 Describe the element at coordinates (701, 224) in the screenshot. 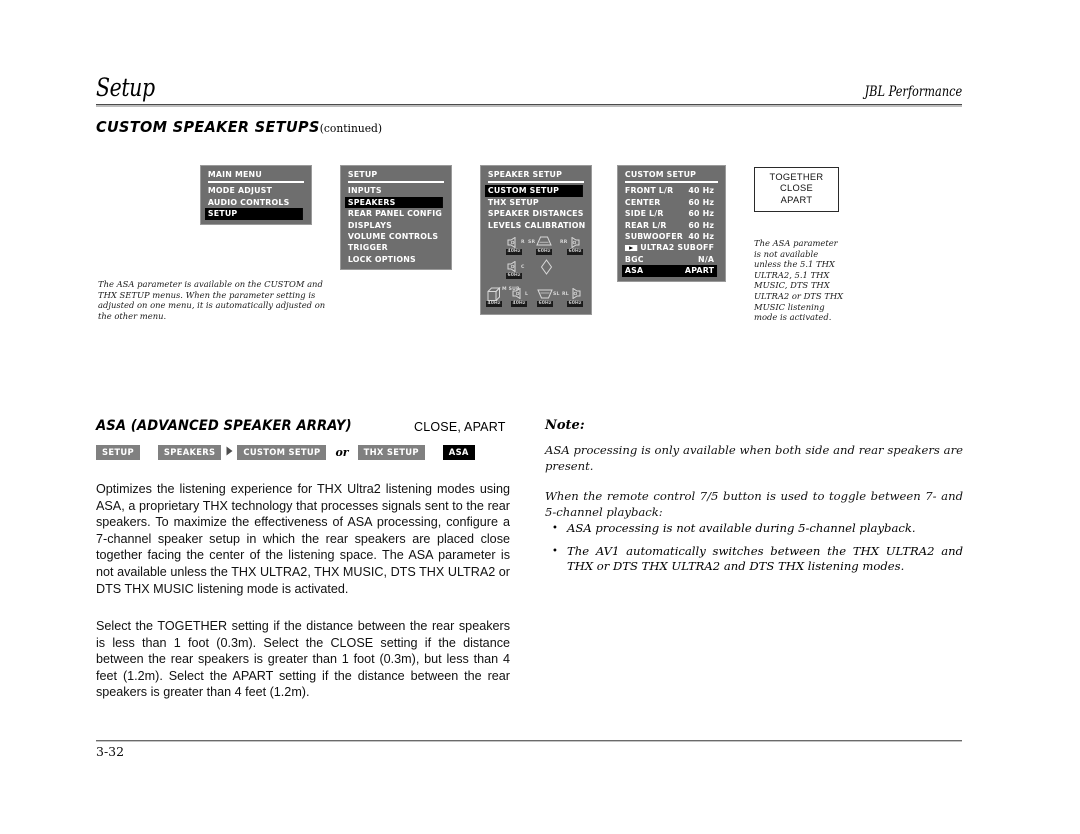

I see `osd-row-rear-lr-value: 60 Hz` at that location.